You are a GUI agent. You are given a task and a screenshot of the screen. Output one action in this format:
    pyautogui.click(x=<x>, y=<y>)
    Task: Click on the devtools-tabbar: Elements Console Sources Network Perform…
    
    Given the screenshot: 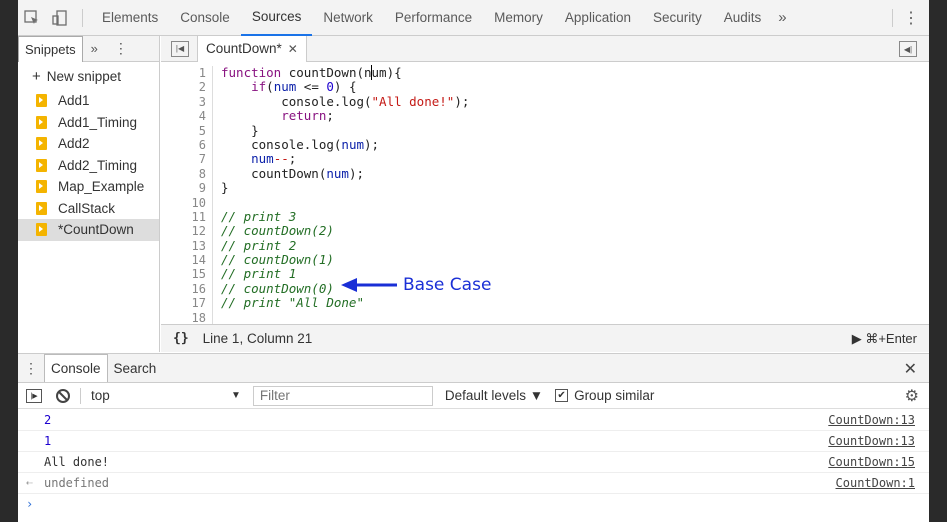 What is the action you would take?
    pyautogui.click(x=473, y=18)
    